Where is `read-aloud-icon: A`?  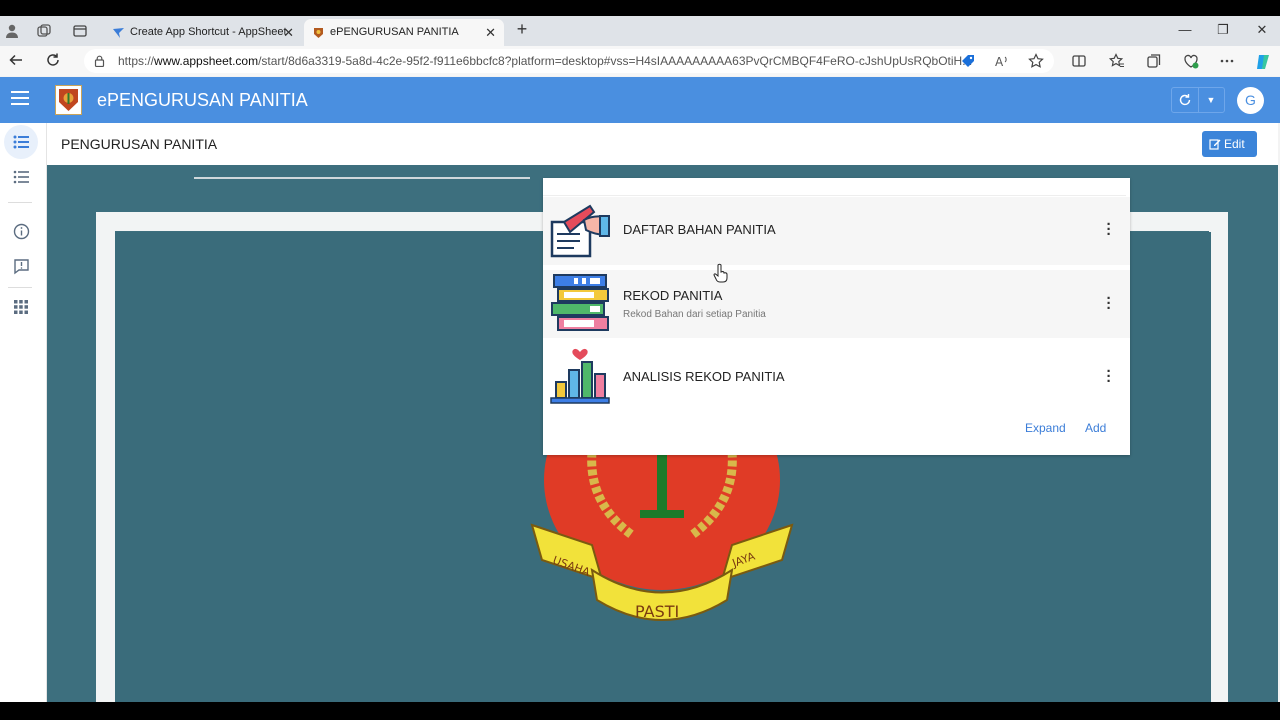 read-aloud-icon: A is located at coordinates (1002, 62).